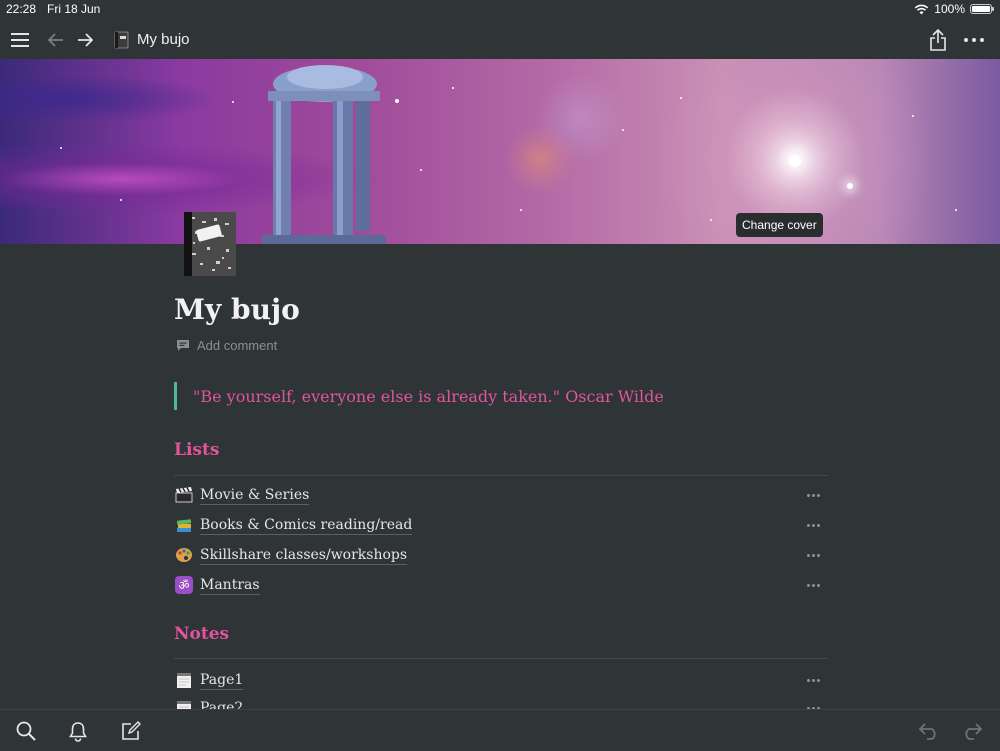  What do you see at coordinates (324, 154) in the screenshot?
I see `gazebo-illustration` at bounding box center [324, 154].